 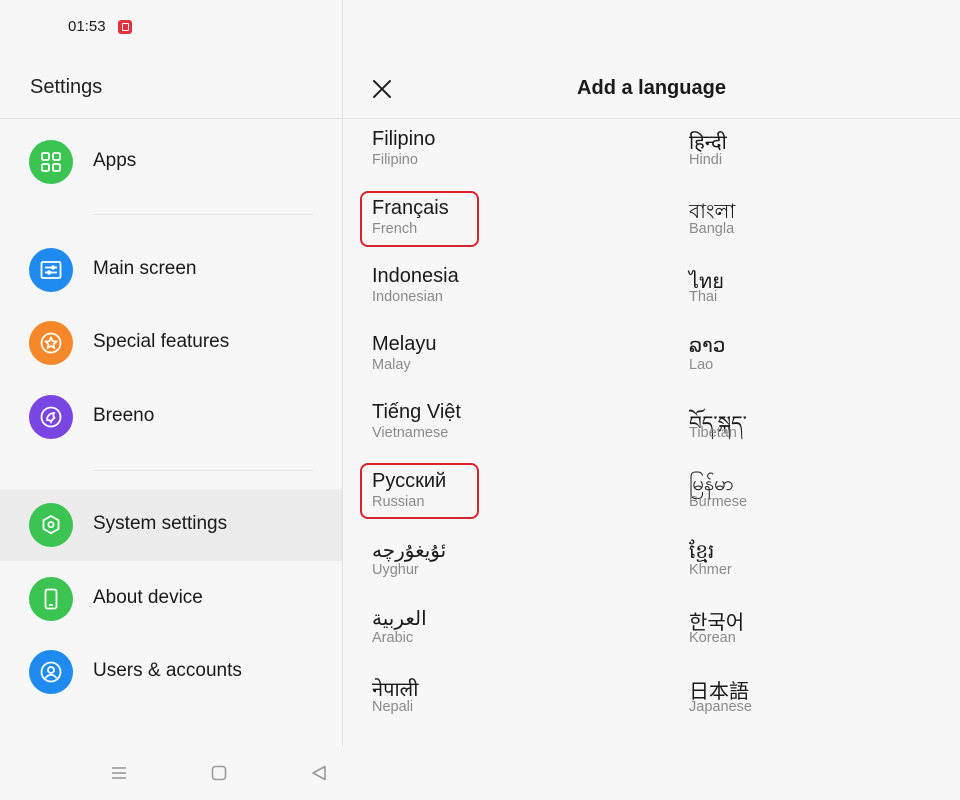 What do you see at coordinates (115, 160) in the screenshot?
I see `settings-item-label: Apps` at bounding box center [115, 160].